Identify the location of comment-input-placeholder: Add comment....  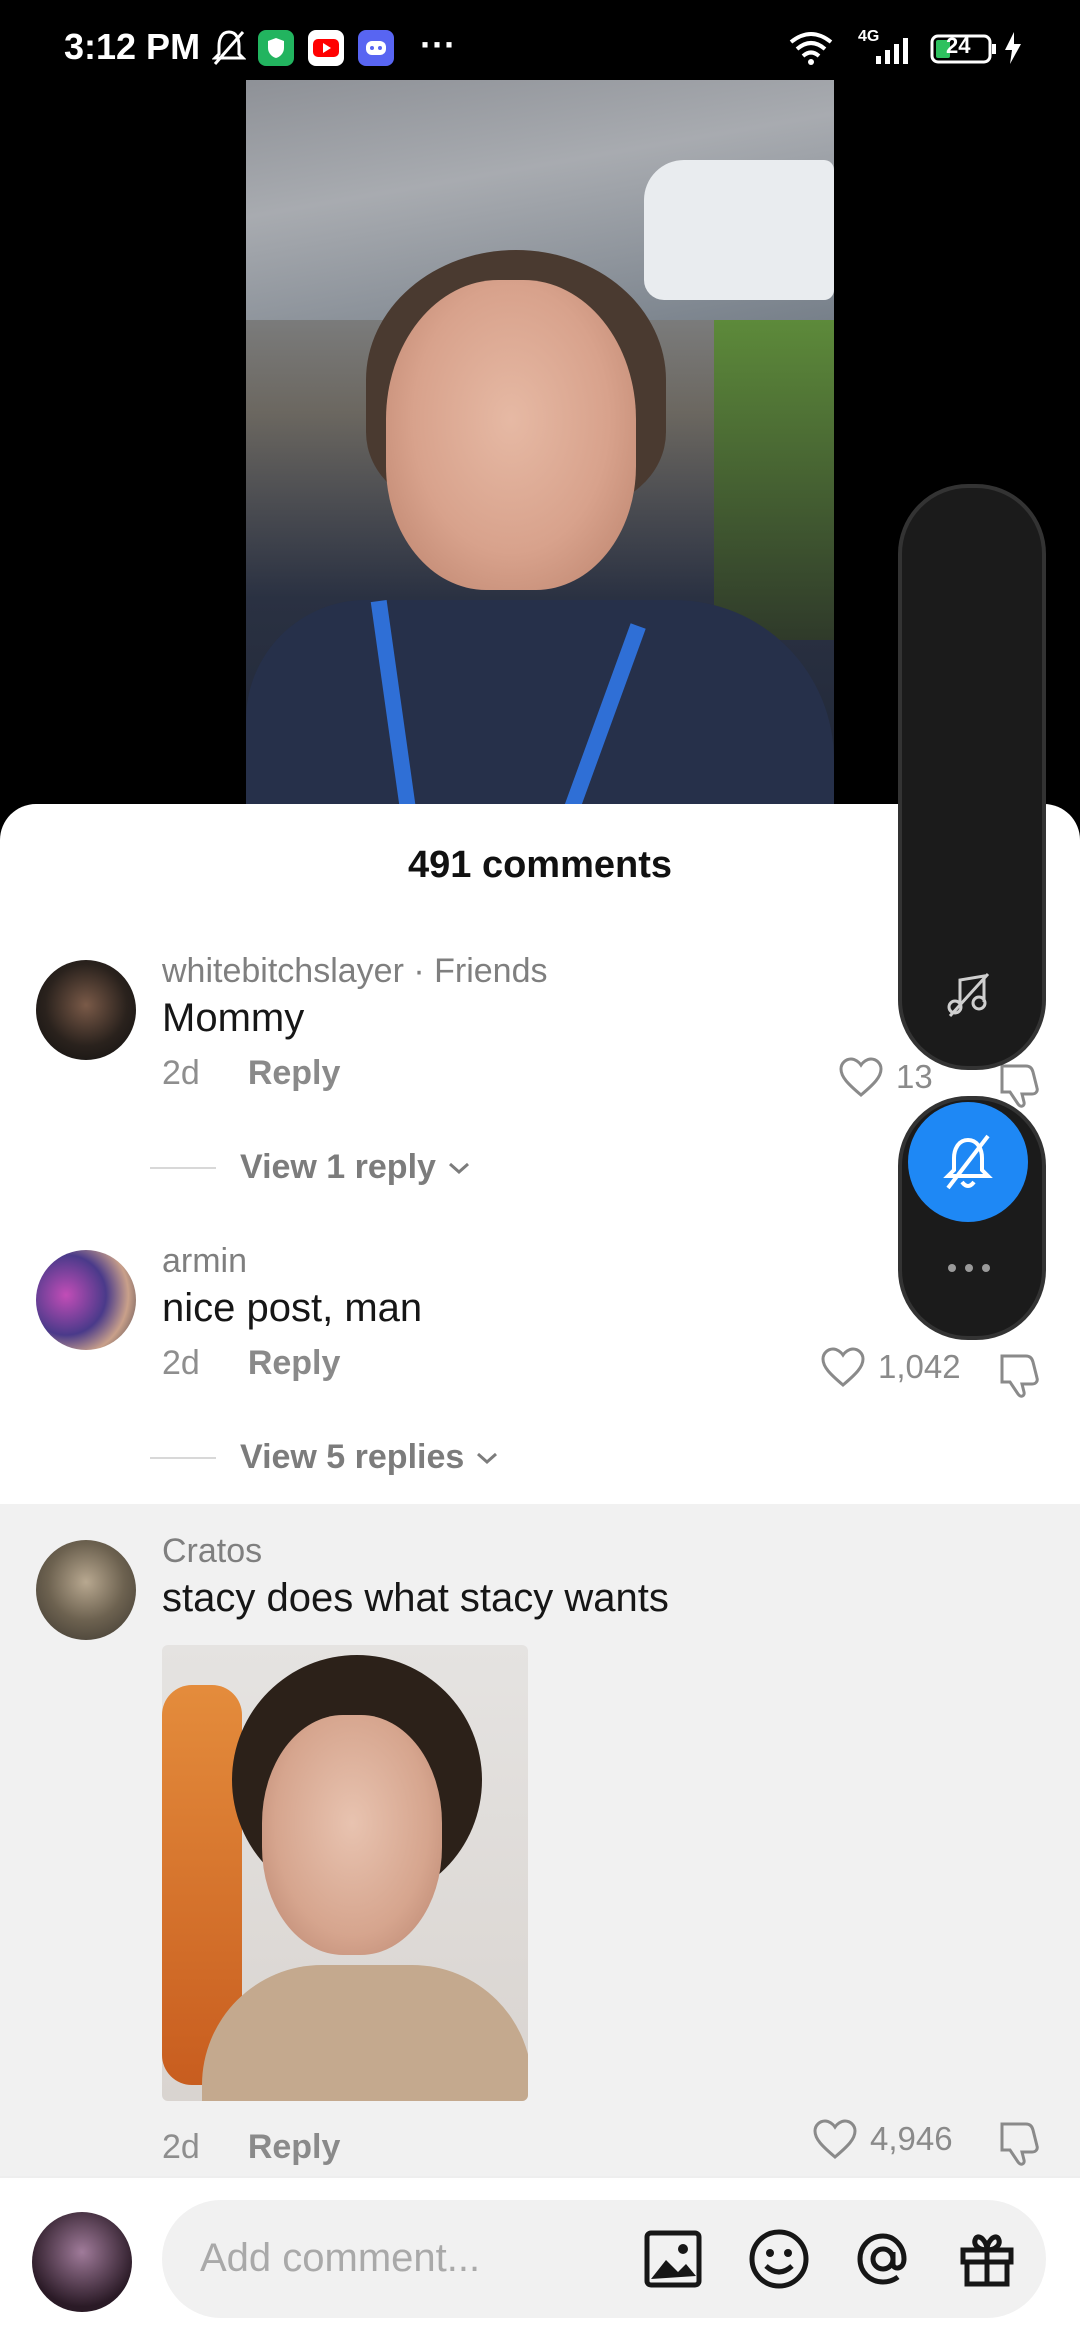
(340, 2258).